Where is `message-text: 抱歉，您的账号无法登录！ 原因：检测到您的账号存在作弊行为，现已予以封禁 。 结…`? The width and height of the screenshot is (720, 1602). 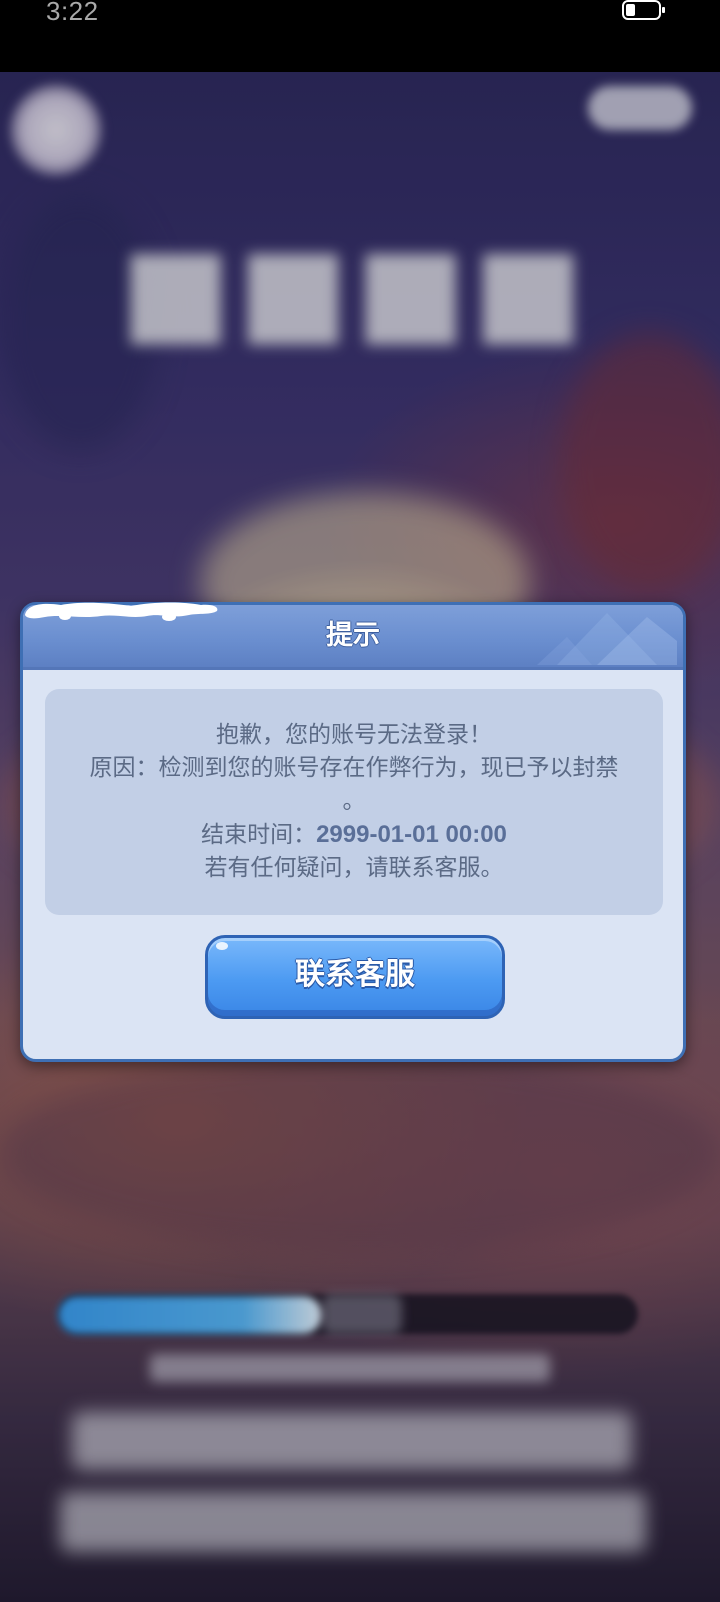 message-text: 抱歉，您的账号无法登录！ 原因：检测到您的账号存在作弊行为，现已予以封禁 。 结… is located at coordinates (354, 802).